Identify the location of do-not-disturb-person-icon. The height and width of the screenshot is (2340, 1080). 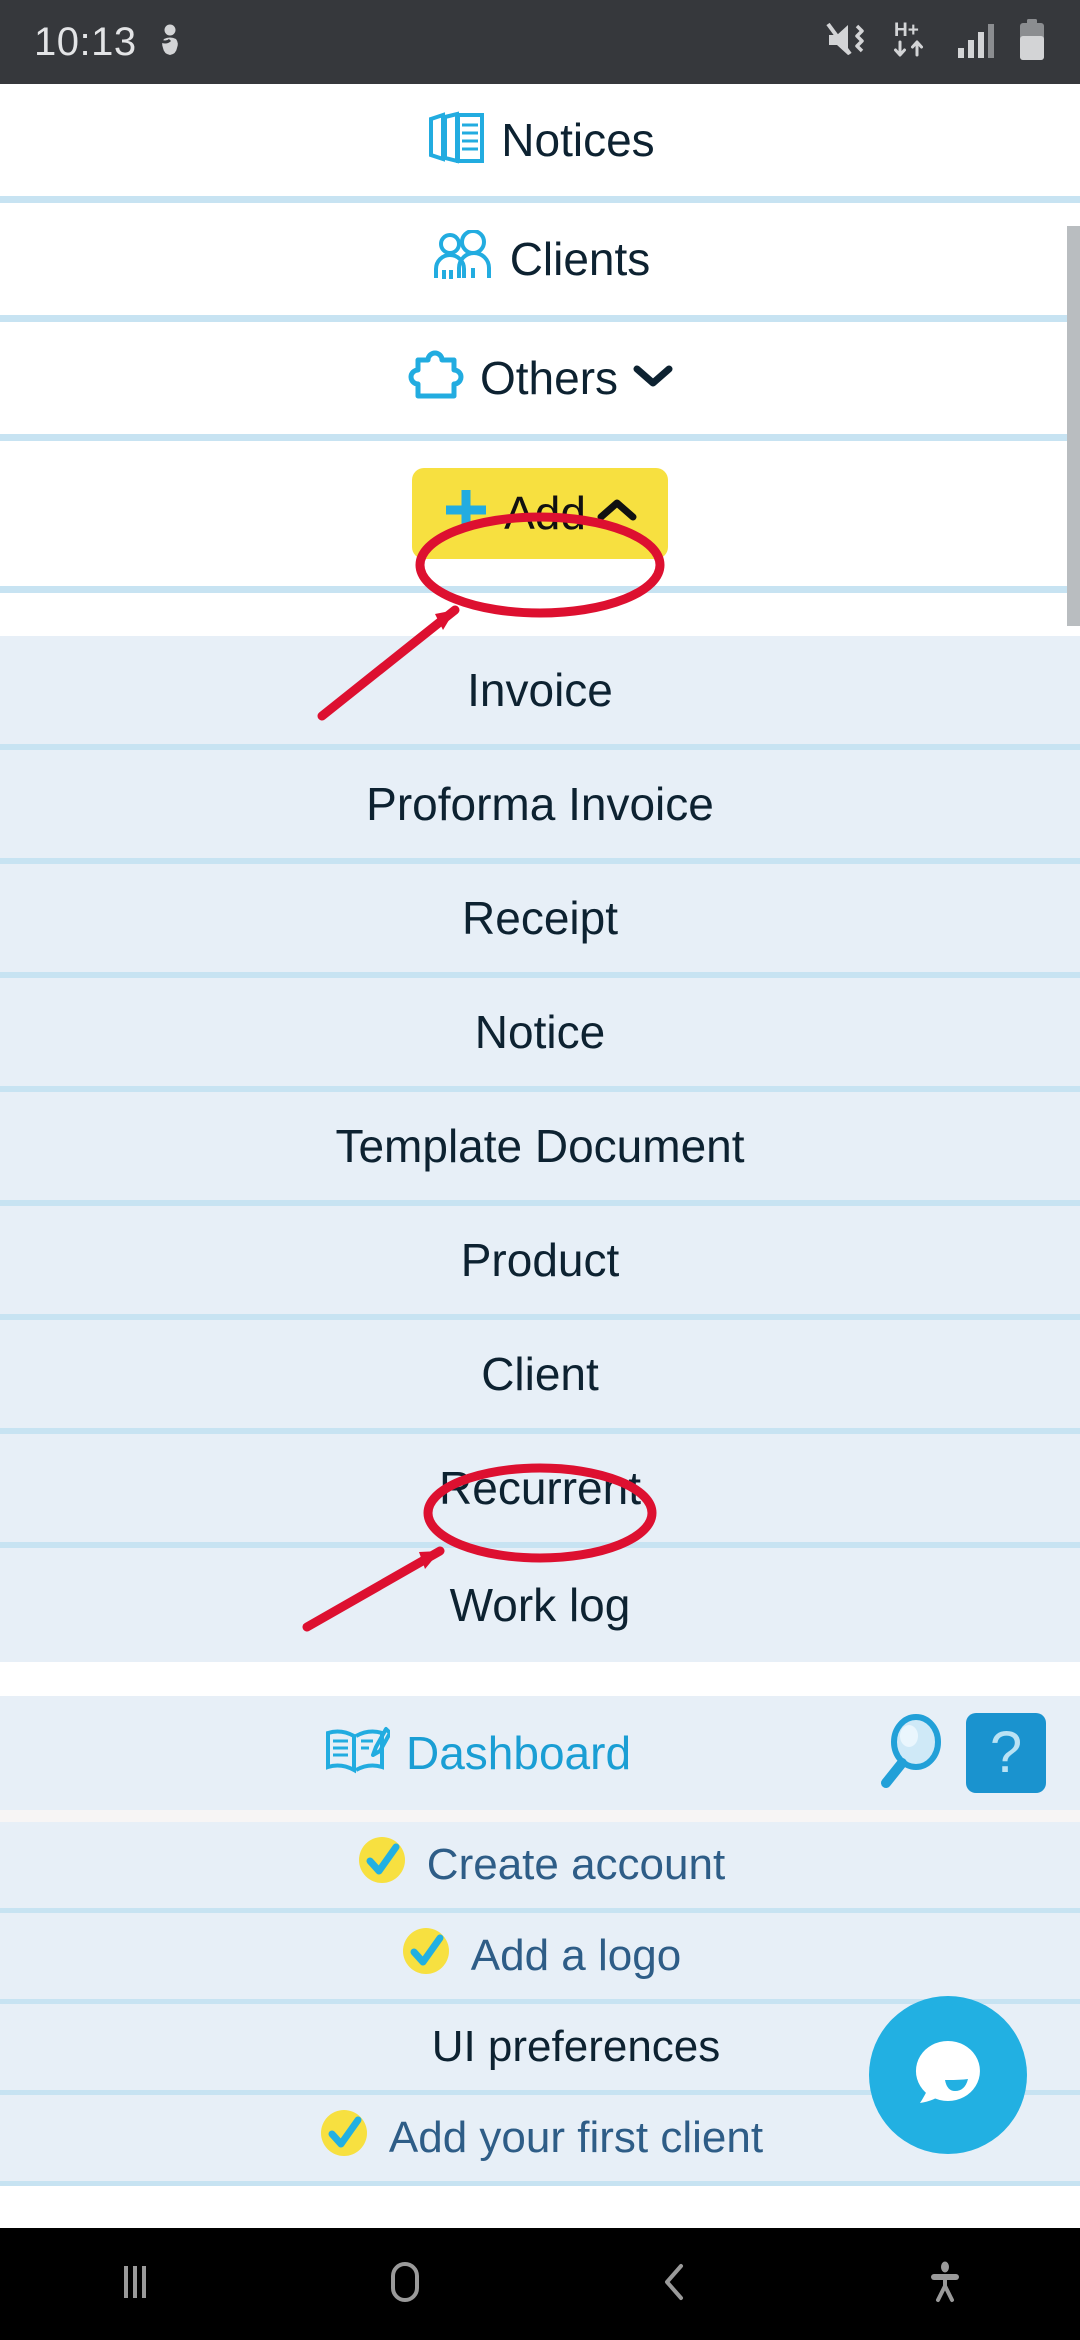
(170, 42).